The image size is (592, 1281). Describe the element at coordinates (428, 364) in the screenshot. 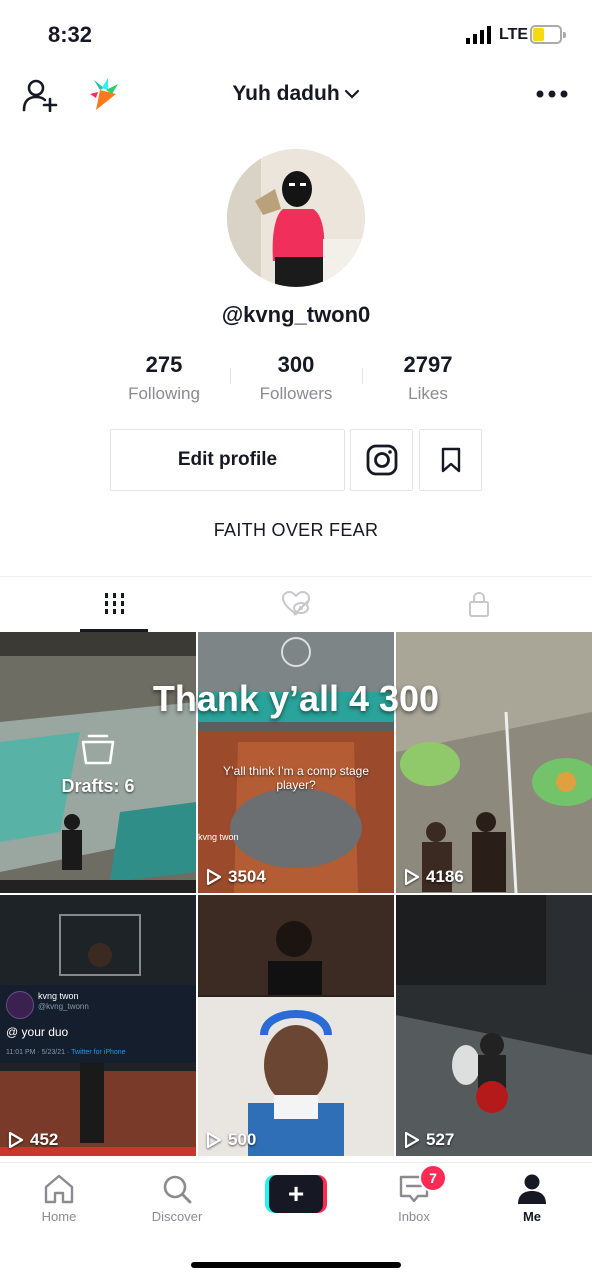

I see `stat-value: 2797` at that location.